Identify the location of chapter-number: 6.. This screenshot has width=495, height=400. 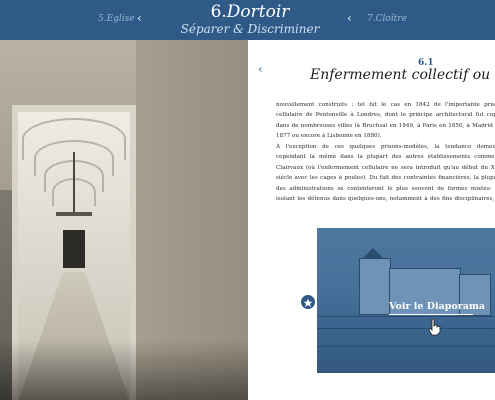
(218, 12).